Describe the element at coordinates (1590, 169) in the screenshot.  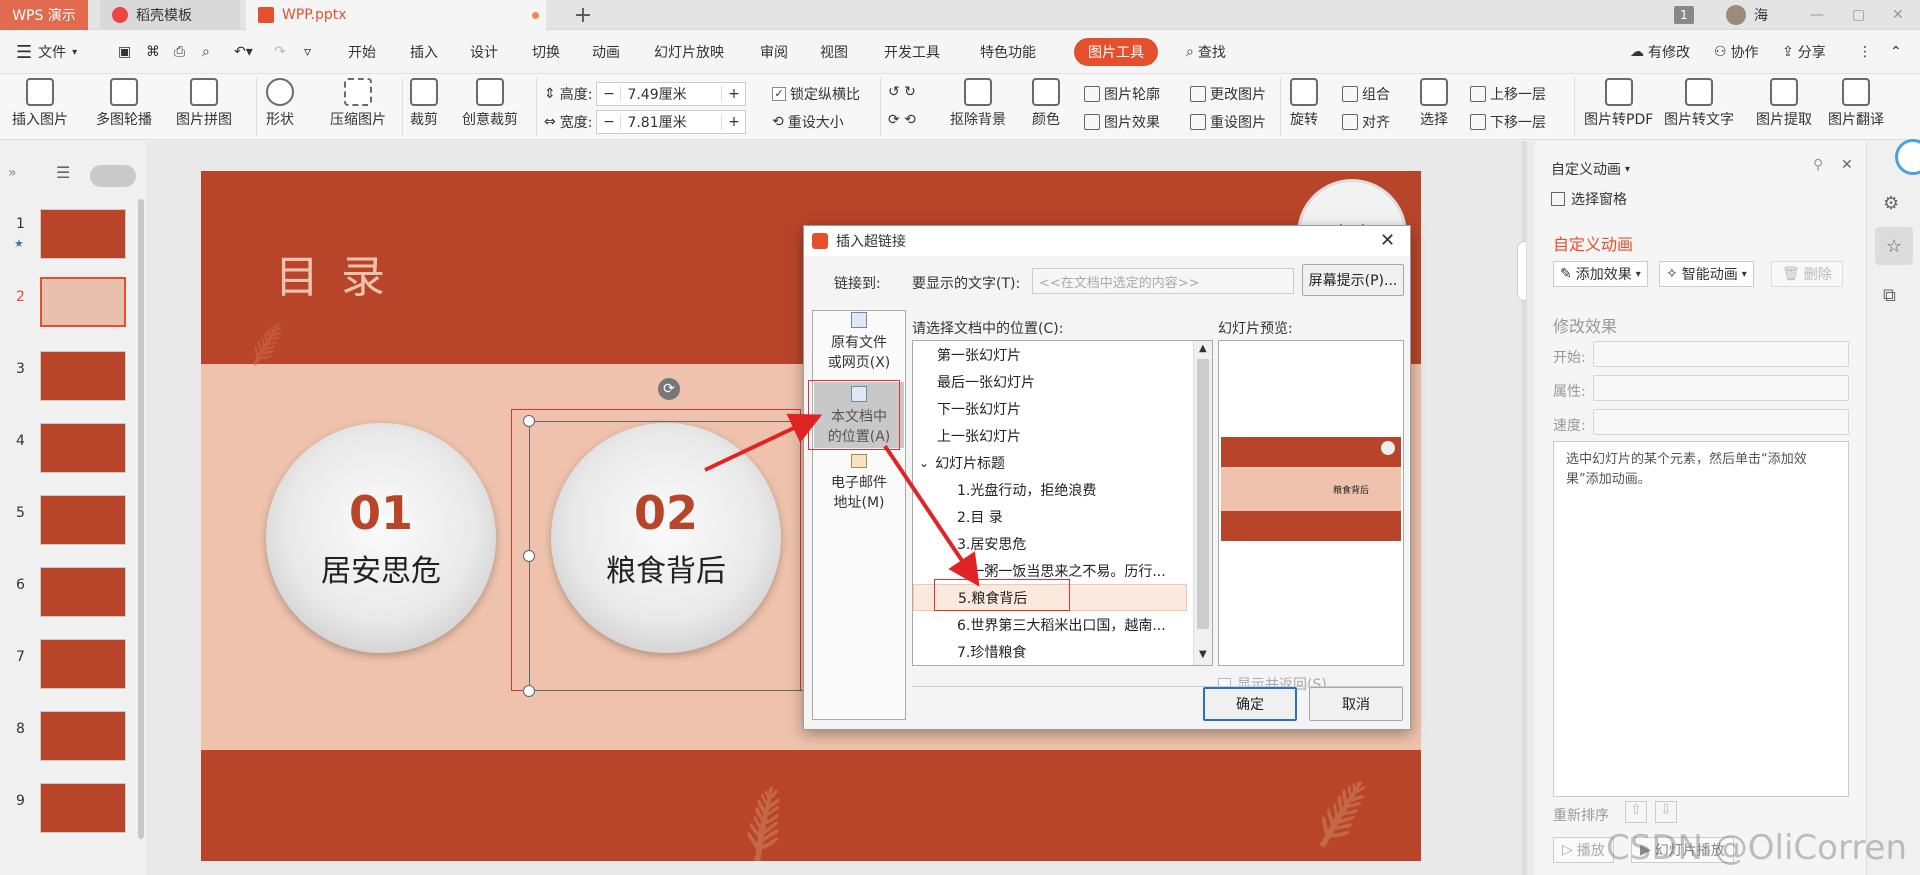
I see `panel-header: 自定义动画 ▾` at that location.